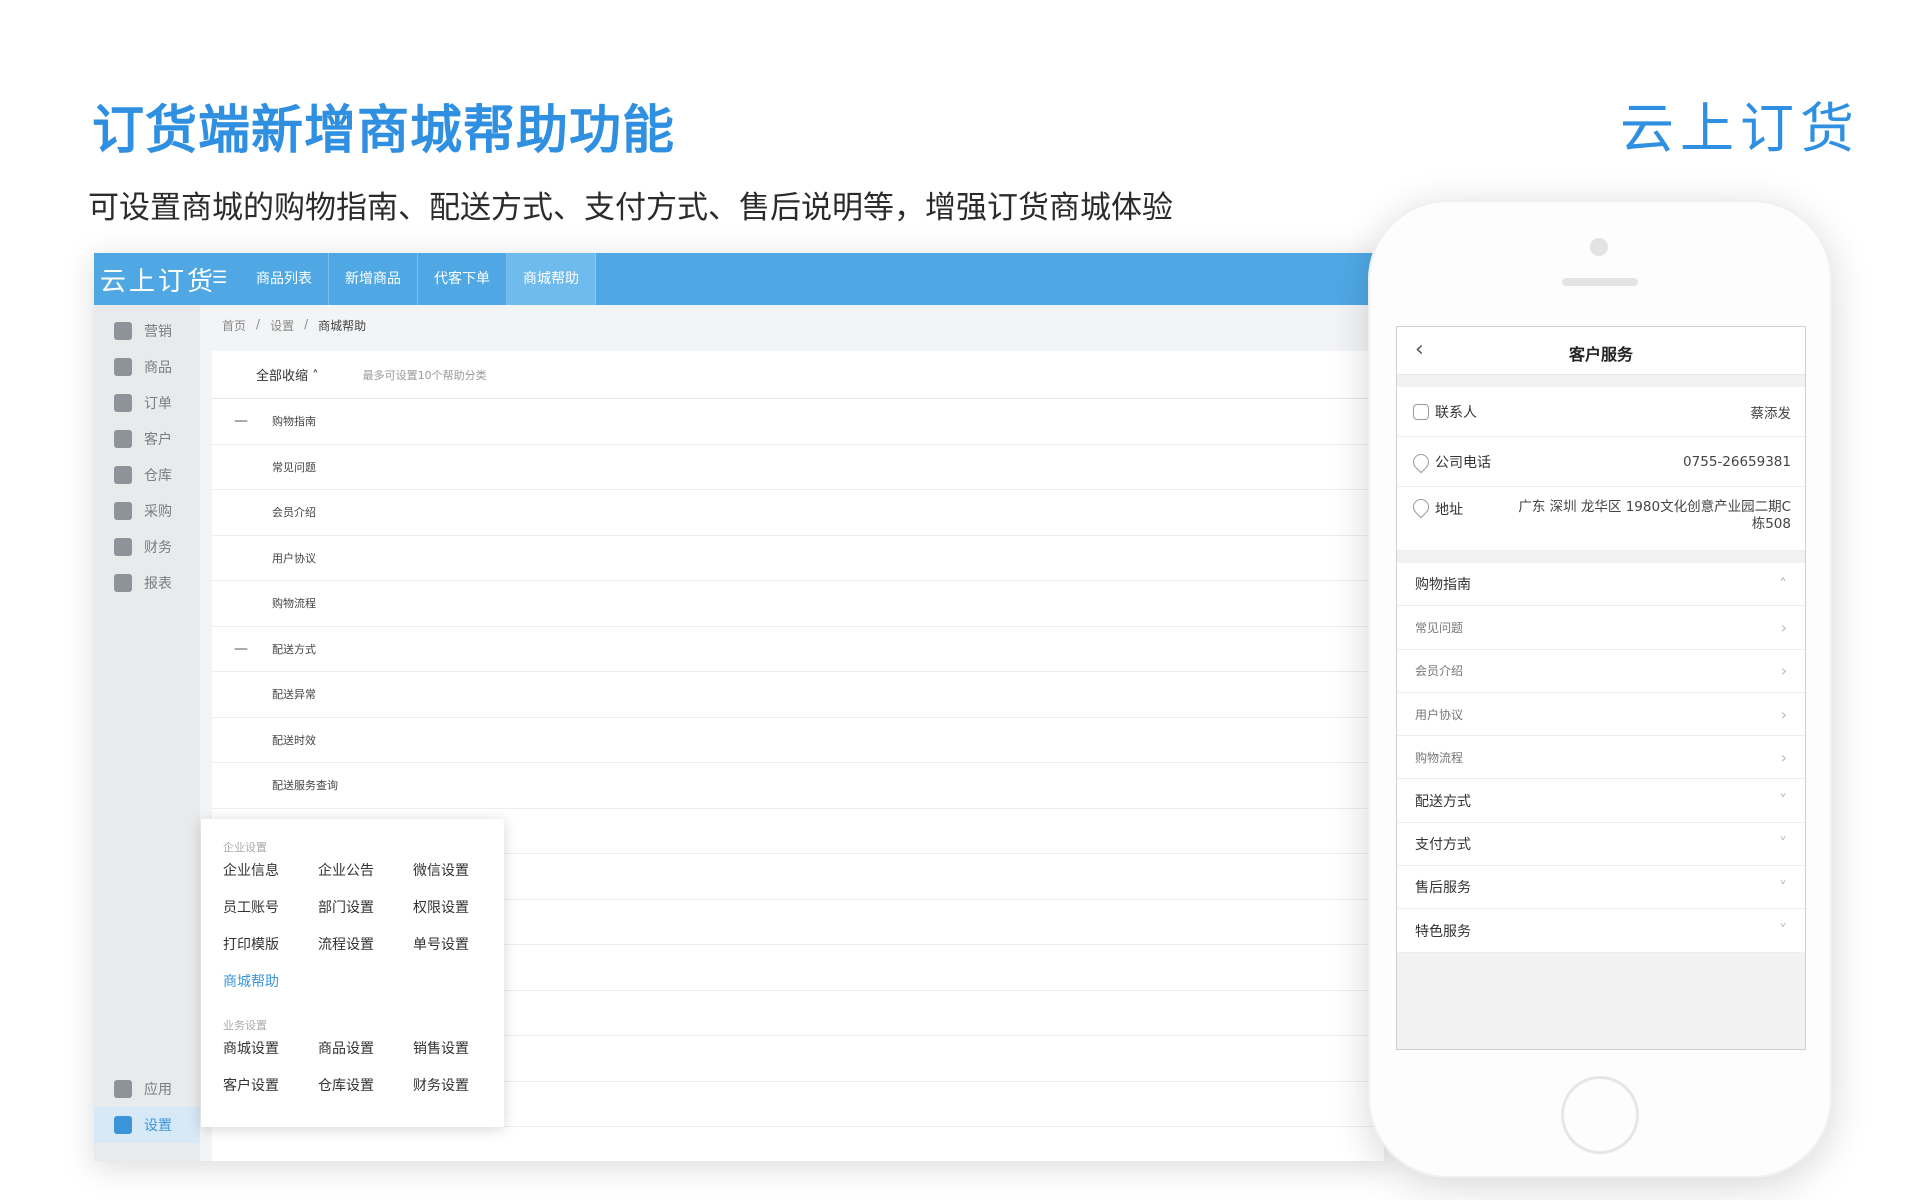 Image resolution: width=1920 pixels, height=1200 pixels. Describe the element at coordinates (373, 279) in the screenshot. I see `tab-add-product: 新增商品` at that location.